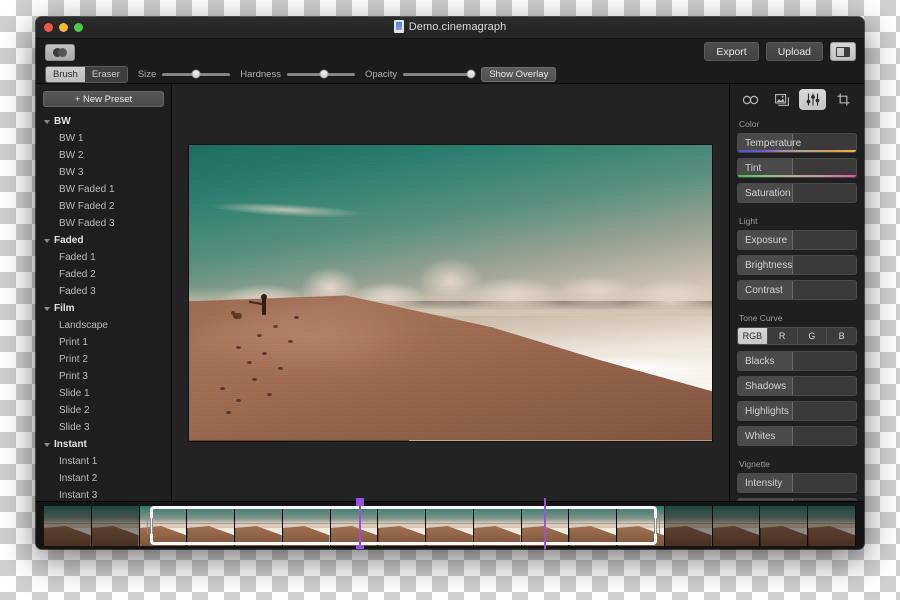  What do you see at coordinates (749, 124) in the screenshot?
I see `section-title-color: Color` at bounding box center [749, 124].